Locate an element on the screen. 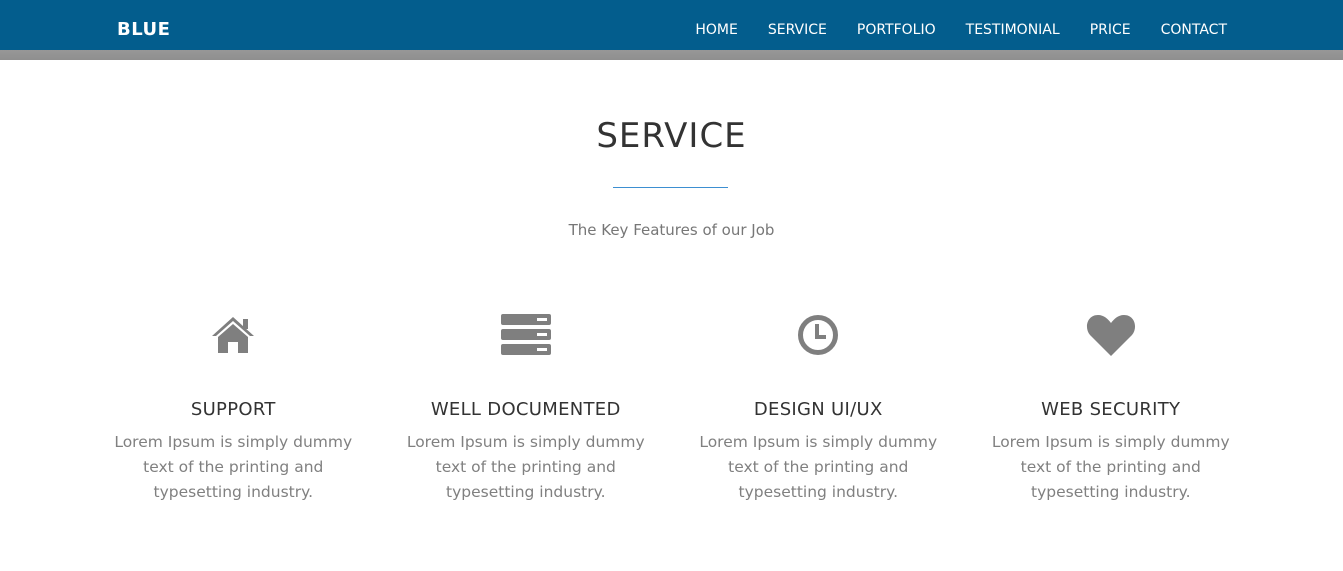 This screenshot has width=1343, height=571. nav-testimonial: TESTIMONIAL is located at coordinates (1013, 30).